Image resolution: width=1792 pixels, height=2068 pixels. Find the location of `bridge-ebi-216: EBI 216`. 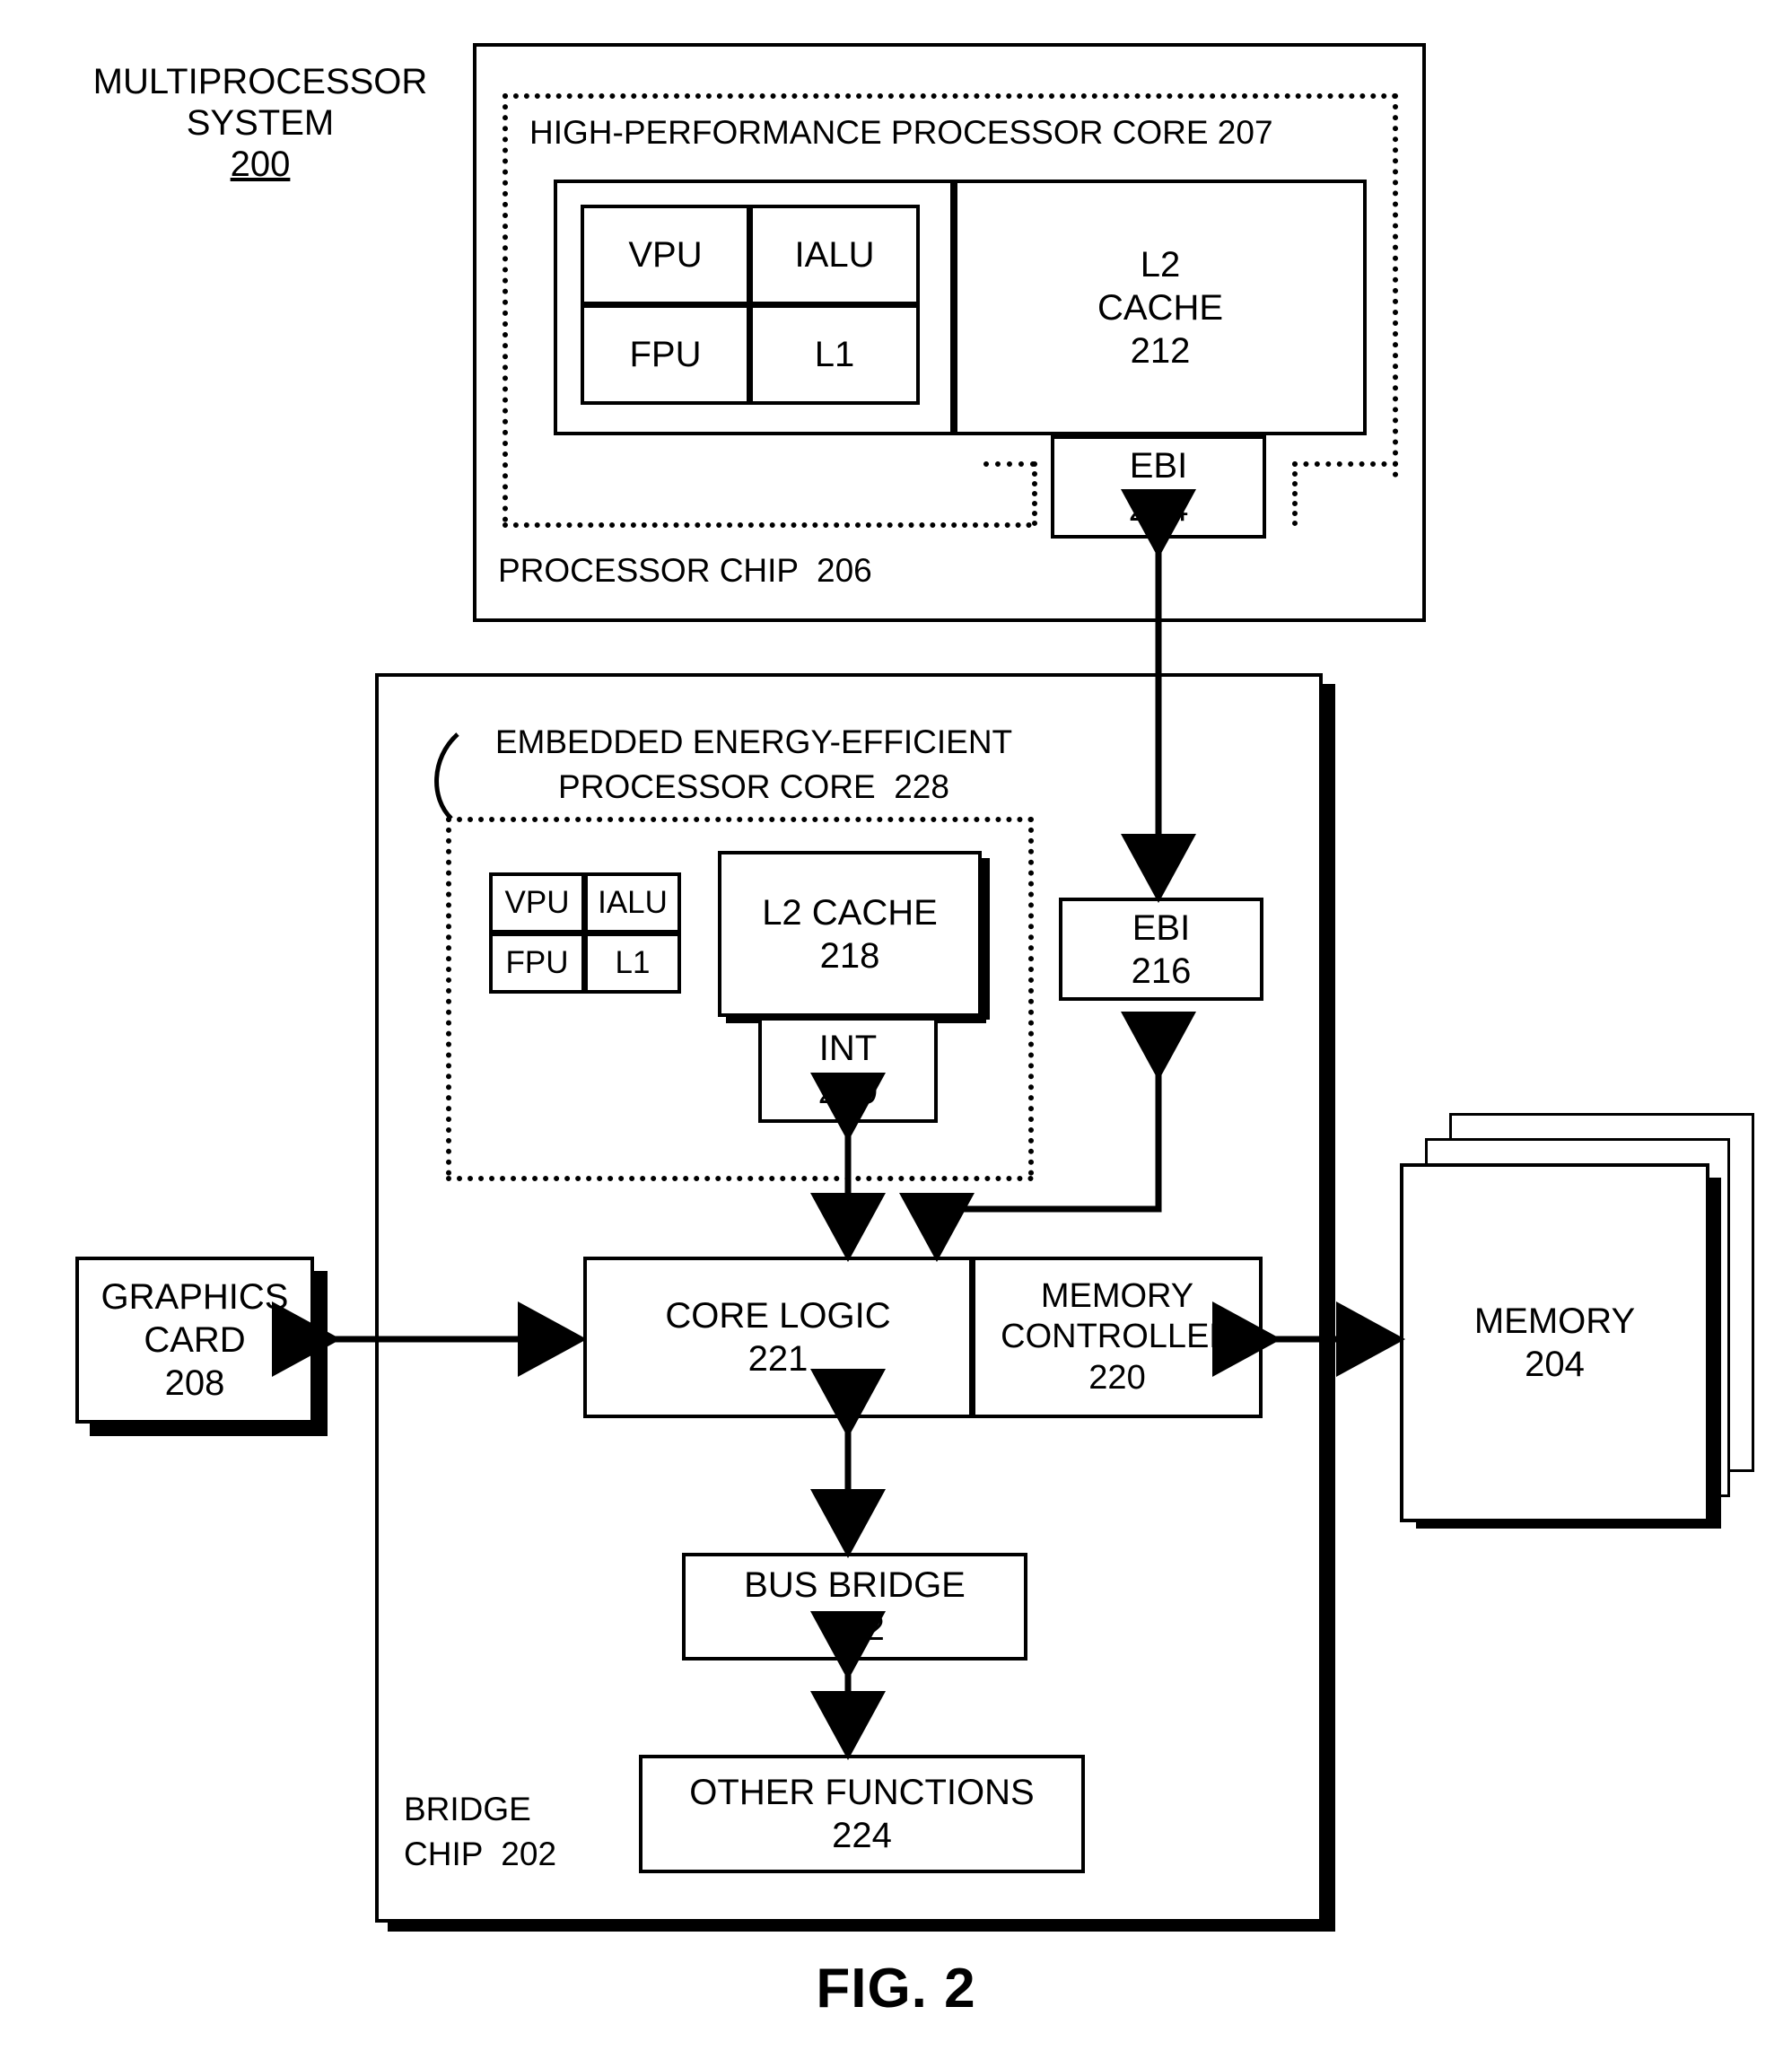

bridge-ebi-216: EBI 216 is located at coordinates (1161, 949).